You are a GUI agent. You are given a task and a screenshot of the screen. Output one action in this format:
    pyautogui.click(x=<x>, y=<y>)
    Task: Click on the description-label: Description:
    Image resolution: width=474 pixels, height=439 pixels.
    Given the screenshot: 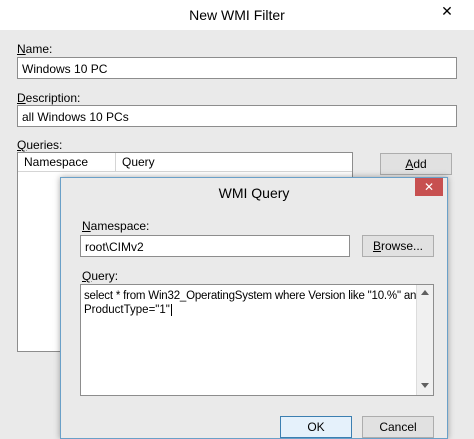 What is the action you would take?
    pyautogui.click(x=49, y=98)
    